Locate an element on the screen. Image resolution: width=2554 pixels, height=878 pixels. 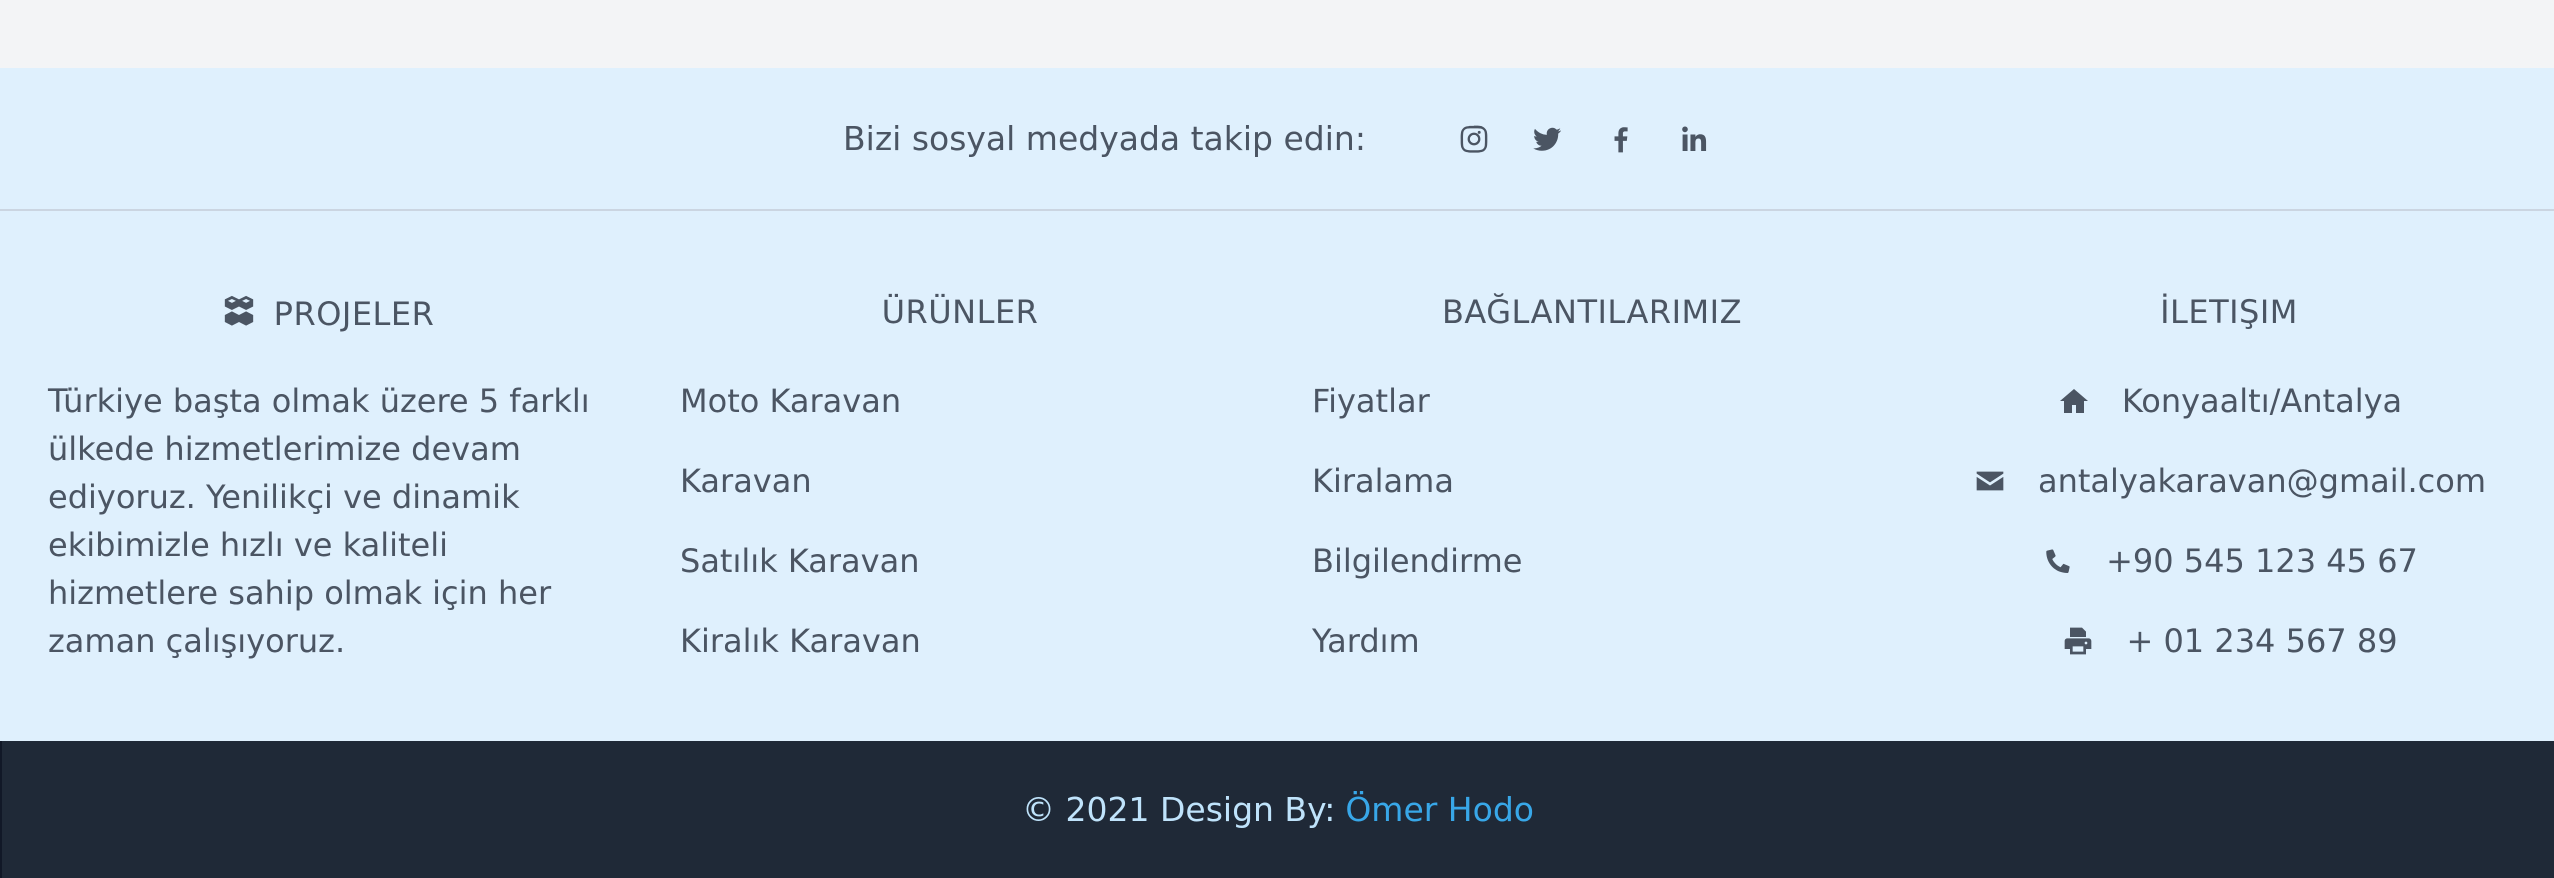
product-link-satilik-karavan: Satılık Karavan is located at coordinates (800, 577).